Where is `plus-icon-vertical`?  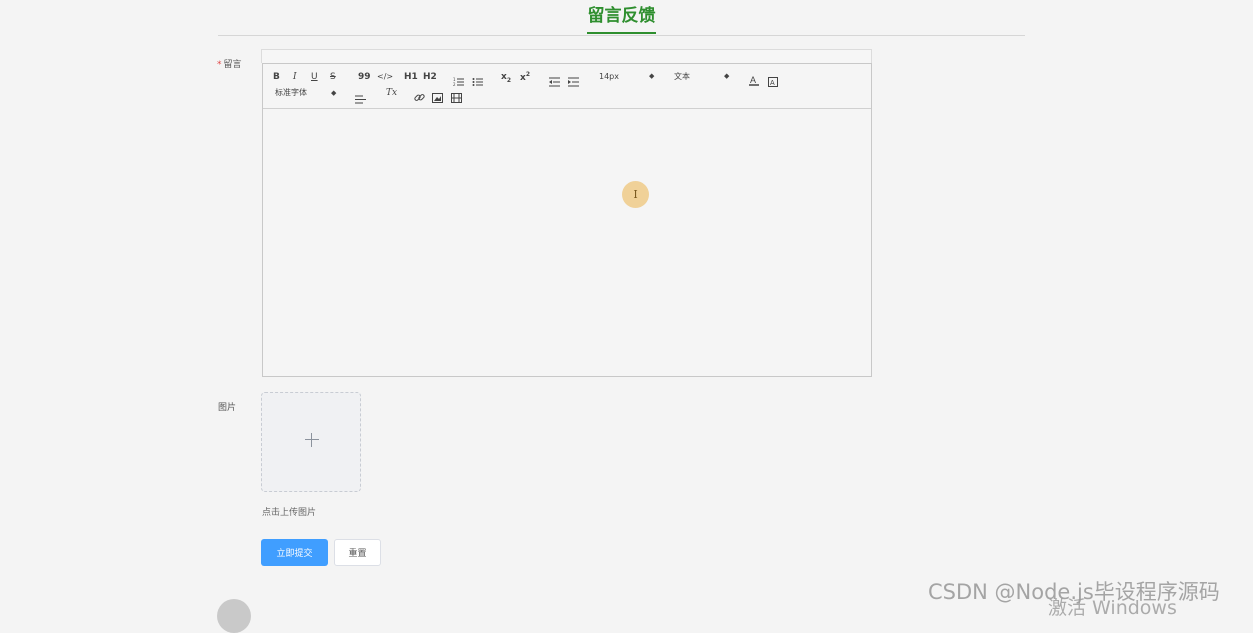
plus-icon-vertical is located at coordinates (311, 440).